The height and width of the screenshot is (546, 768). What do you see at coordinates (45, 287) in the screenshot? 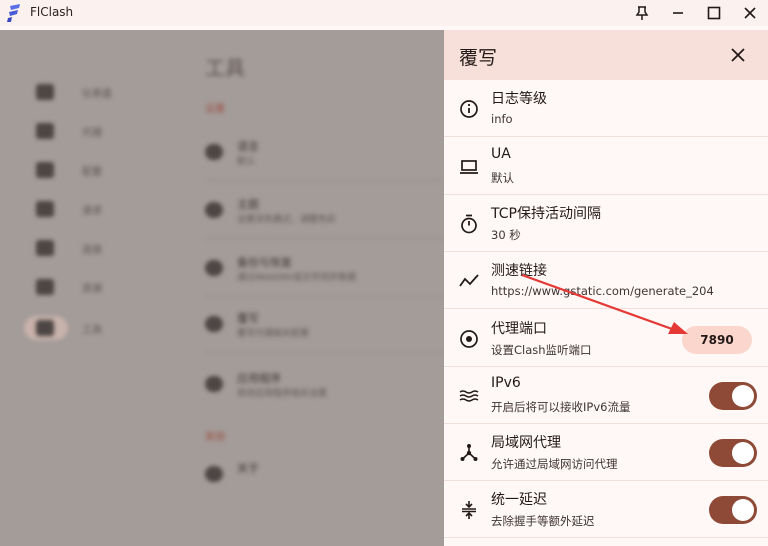
I see `resources-icon` at bounding box center [45, 287].